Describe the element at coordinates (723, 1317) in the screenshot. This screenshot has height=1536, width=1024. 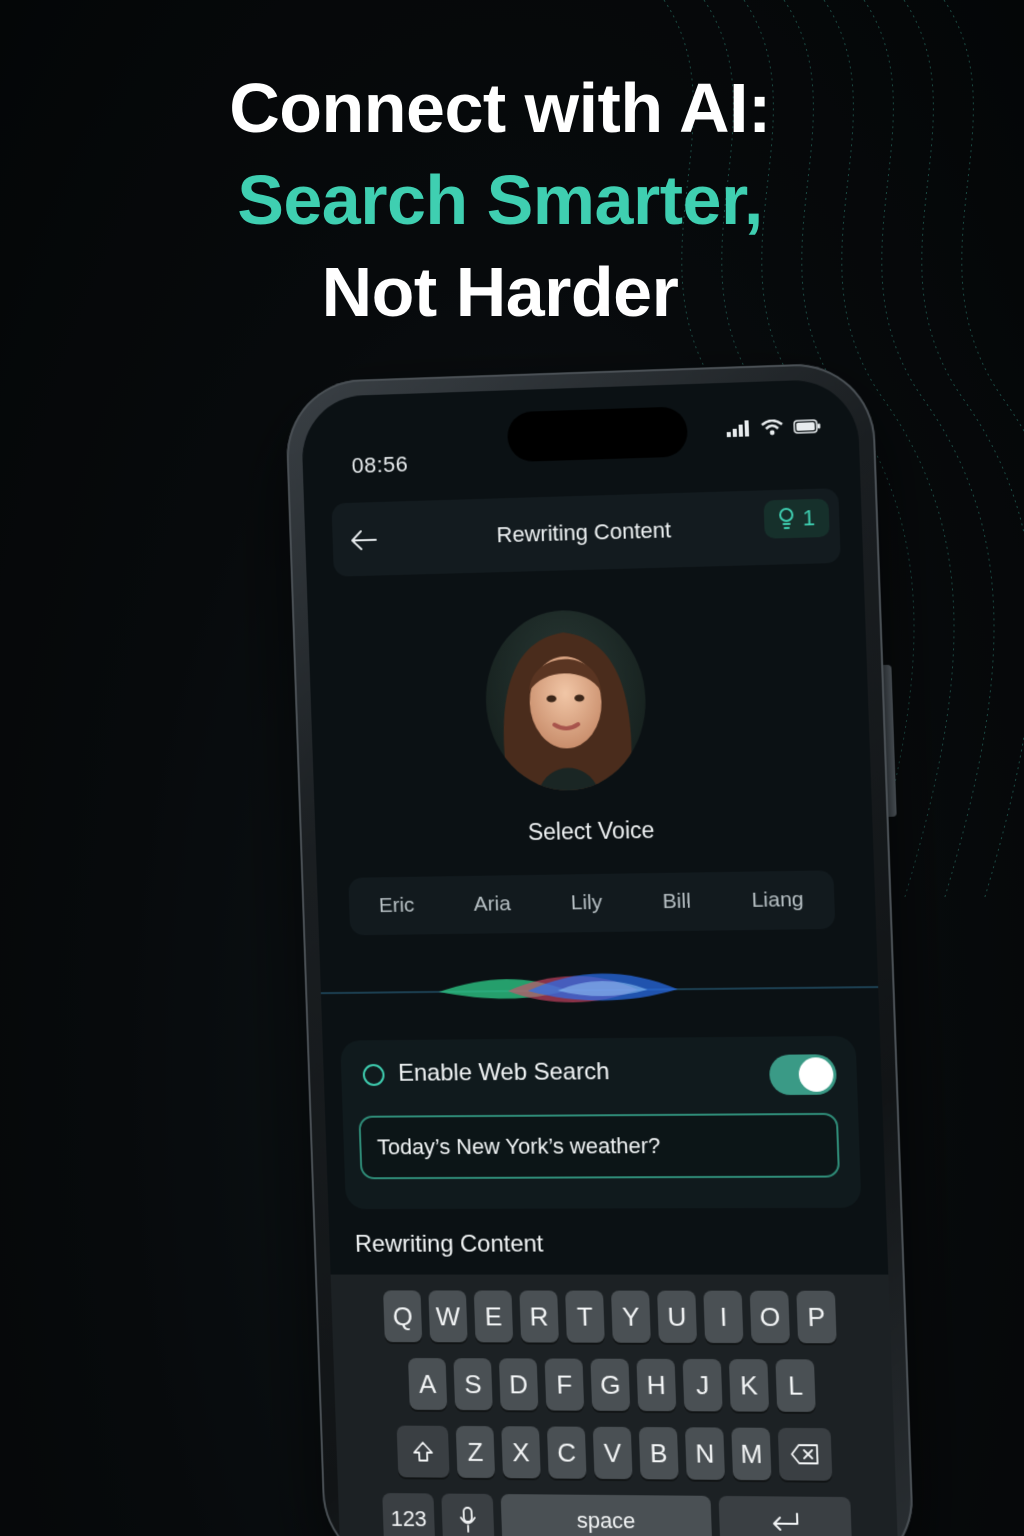
I see `key-i: I` at that location.